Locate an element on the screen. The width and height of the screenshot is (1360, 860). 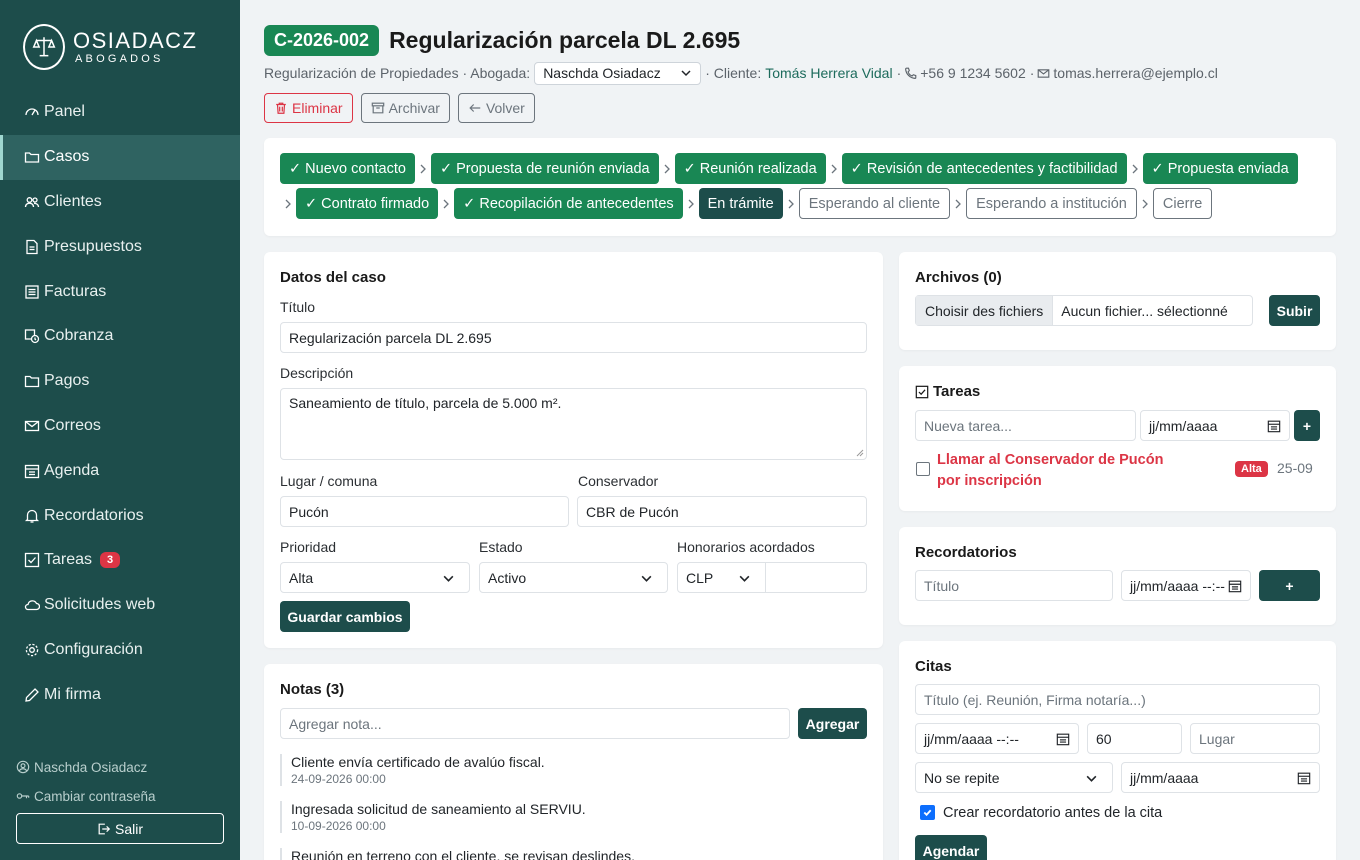
priority-select: Alta is located at coordinates (375, 577).